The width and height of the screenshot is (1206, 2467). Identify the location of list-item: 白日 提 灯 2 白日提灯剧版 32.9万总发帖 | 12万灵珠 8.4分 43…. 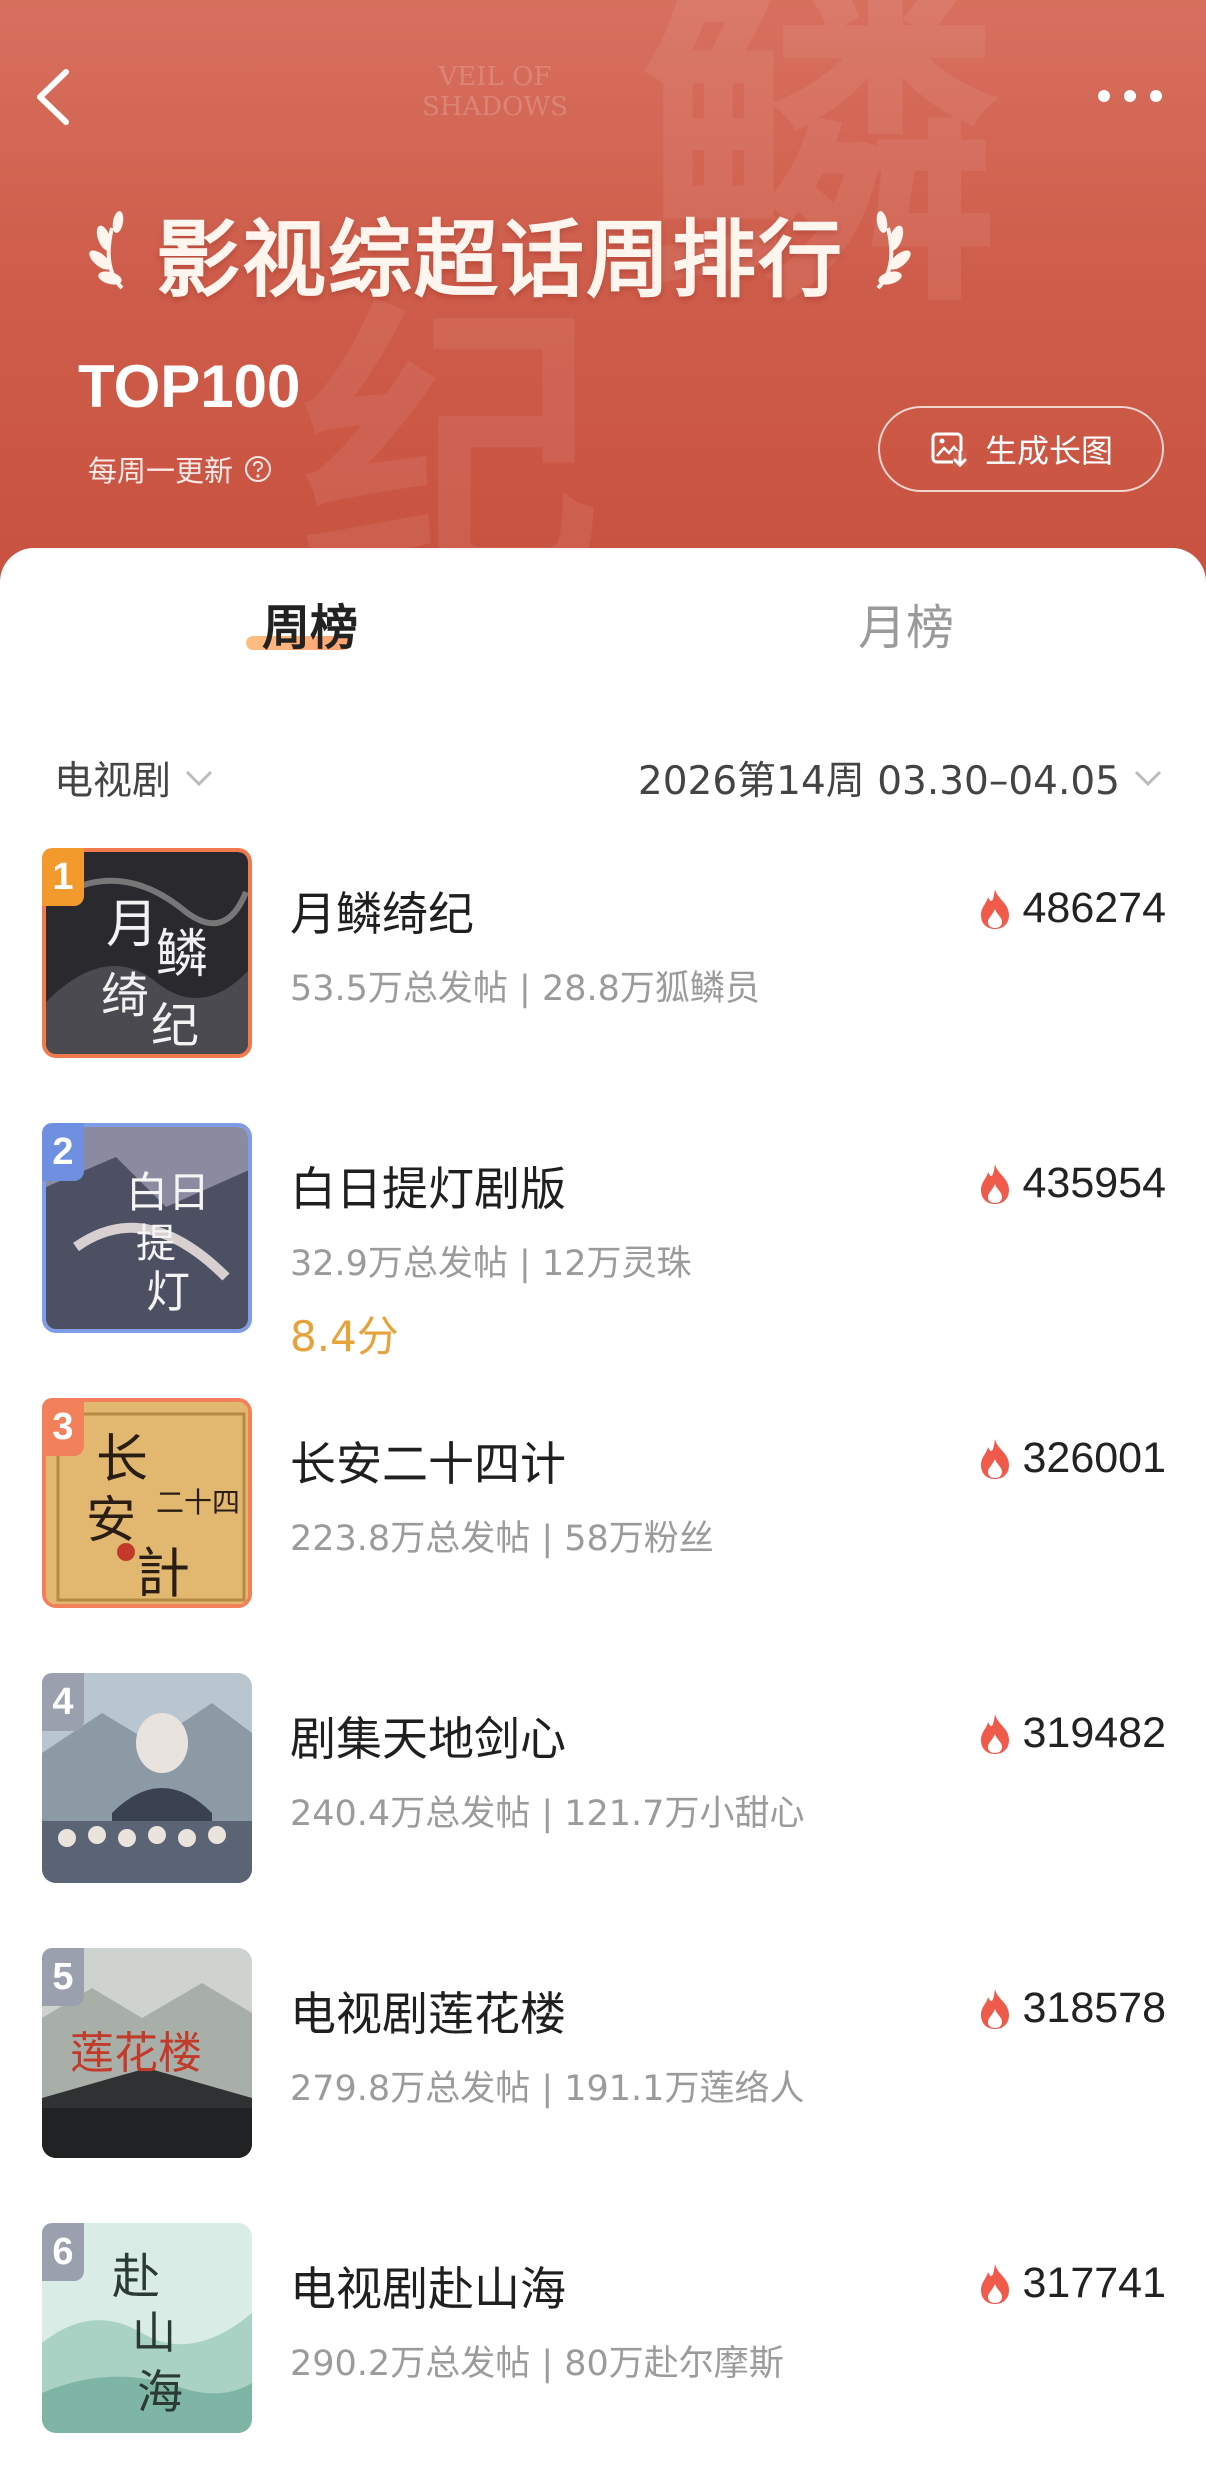
(603, 1242).